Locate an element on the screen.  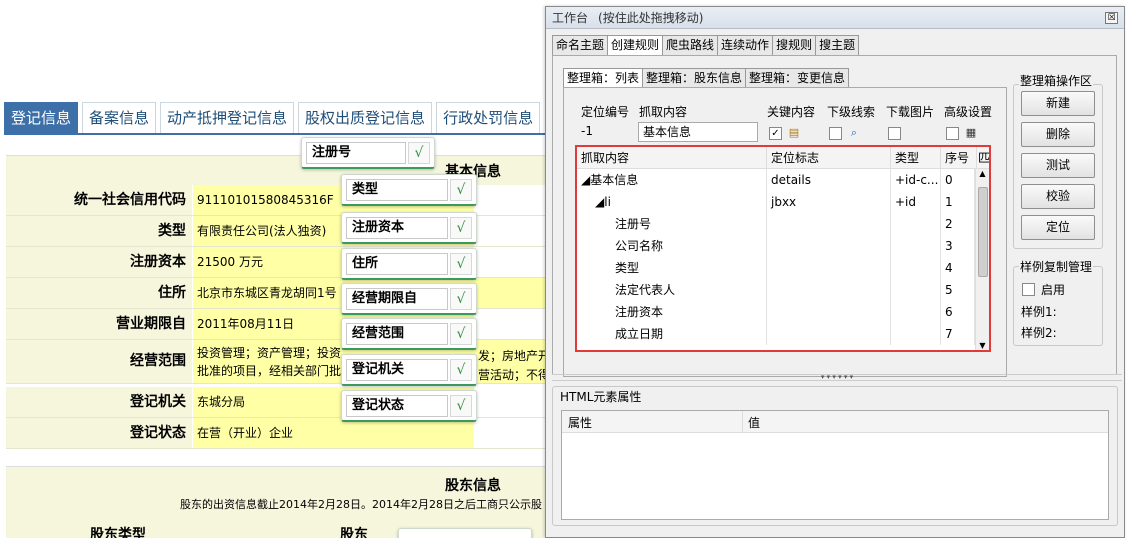
attr-col-value: 值 is located at coordinates (754, 422).